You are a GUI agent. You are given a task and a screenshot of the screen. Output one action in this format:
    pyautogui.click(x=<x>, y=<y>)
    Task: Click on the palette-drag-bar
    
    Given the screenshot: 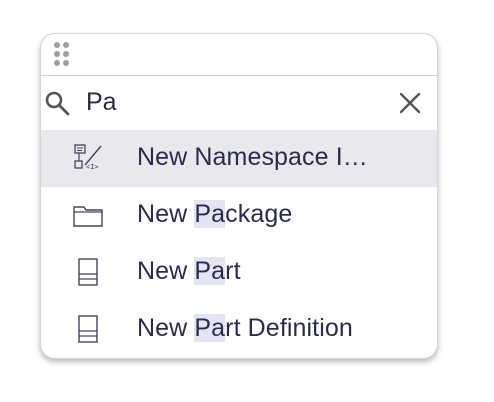 What is the action you would take?
    pyautogui.click(x=239, y=55)
    